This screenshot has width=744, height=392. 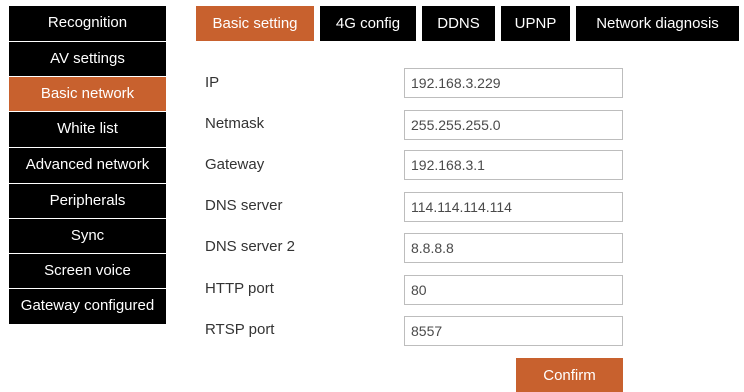 What do you see at coordinates (513, 248) in the screenshot?
I see `dns-server-2-input` at bounding box center [513, 248].